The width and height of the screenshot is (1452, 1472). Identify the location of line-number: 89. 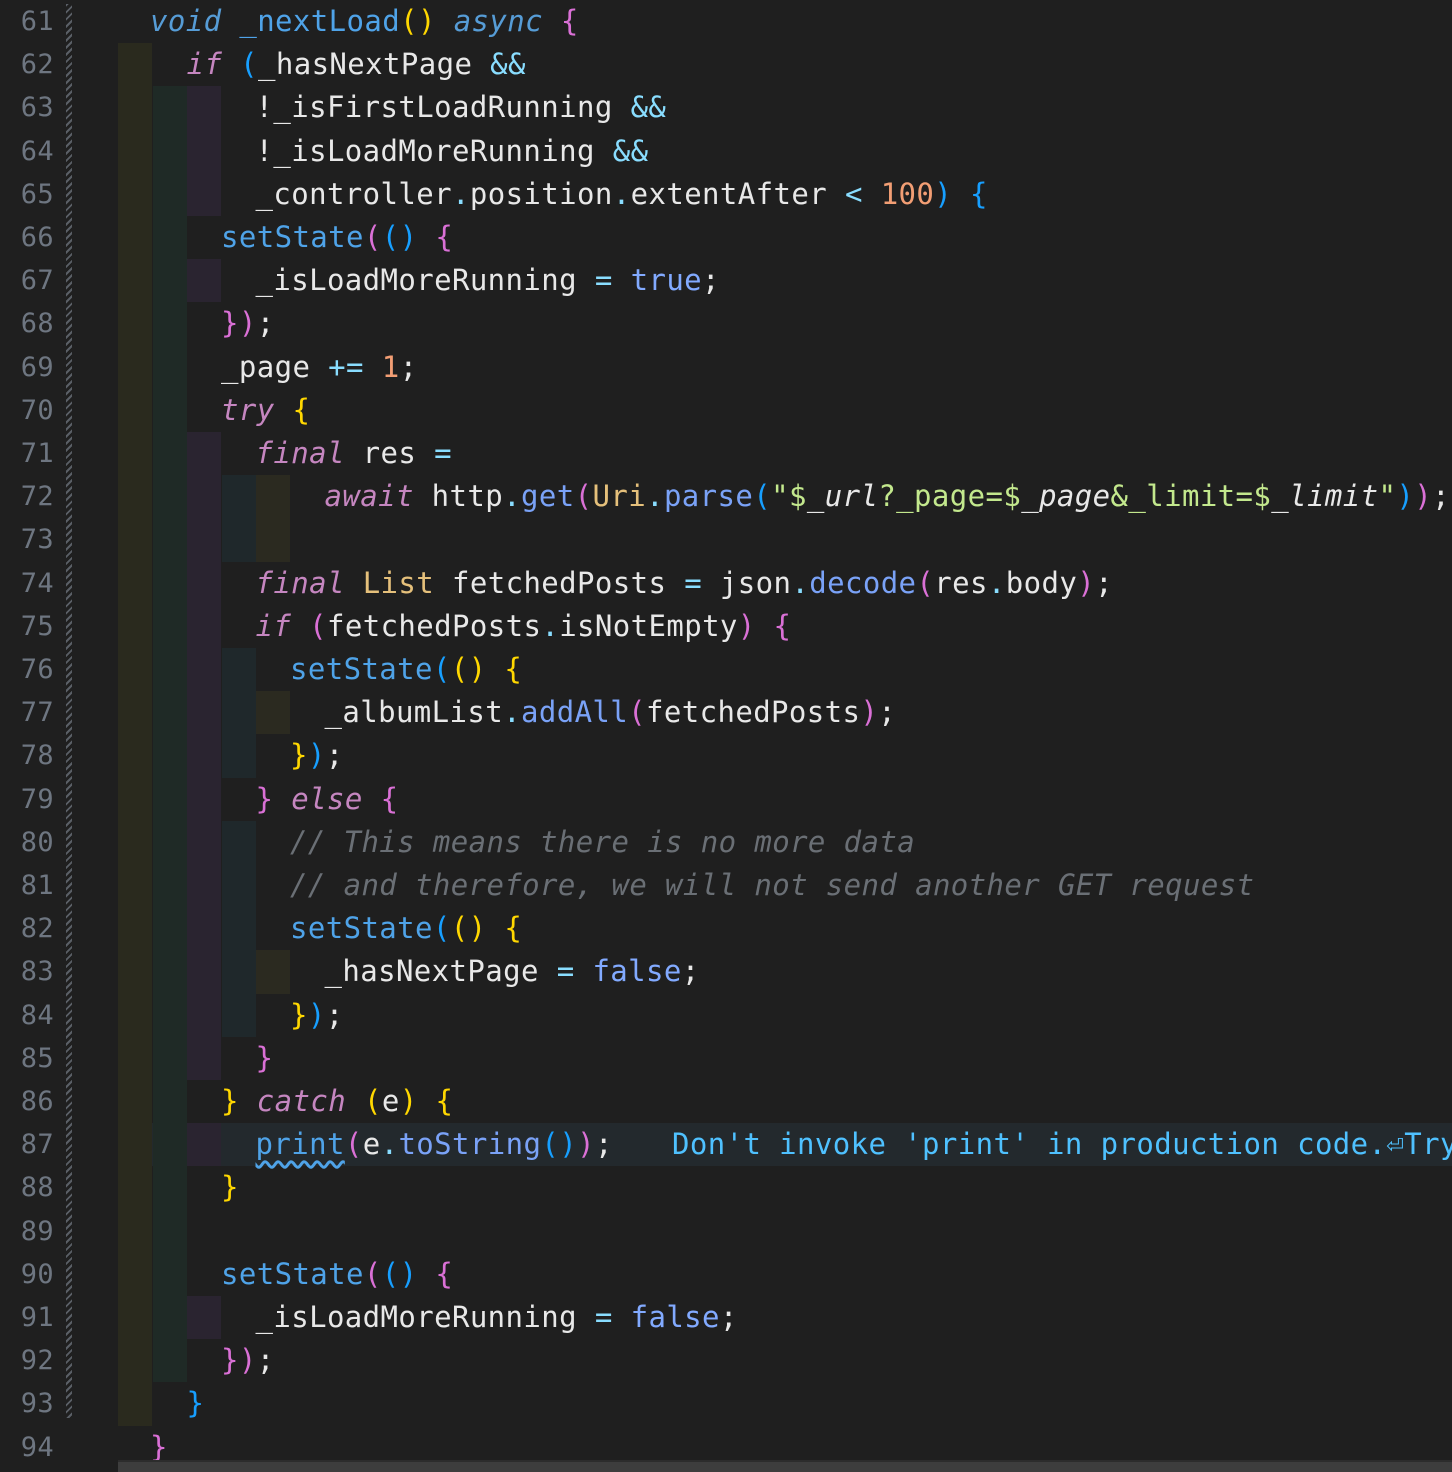
(27, 1231).